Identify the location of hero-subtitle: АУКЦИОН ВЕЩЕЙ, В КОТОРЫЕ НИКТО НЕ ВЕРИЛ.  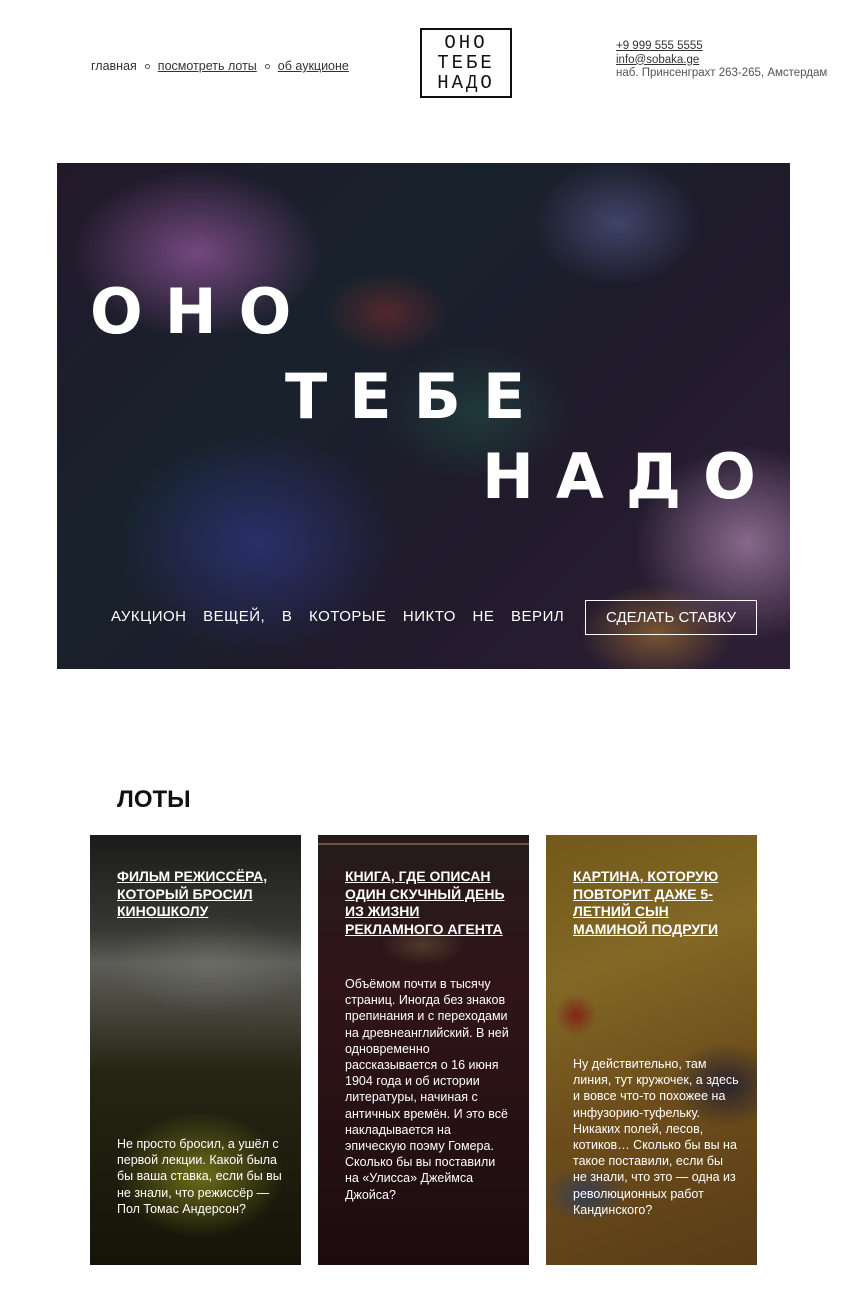
(338, 616).